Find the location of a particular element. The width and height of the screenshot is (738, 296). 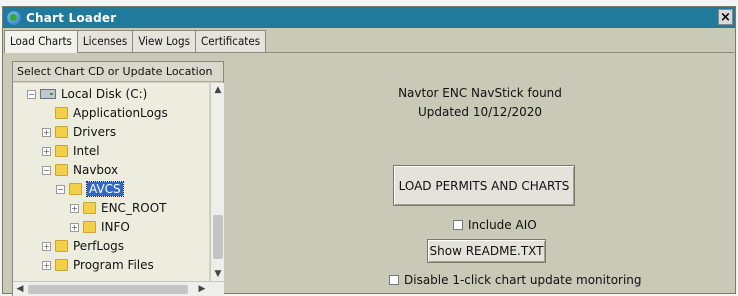

tree-item-label: Navbox is located at coordinates (96, 170).